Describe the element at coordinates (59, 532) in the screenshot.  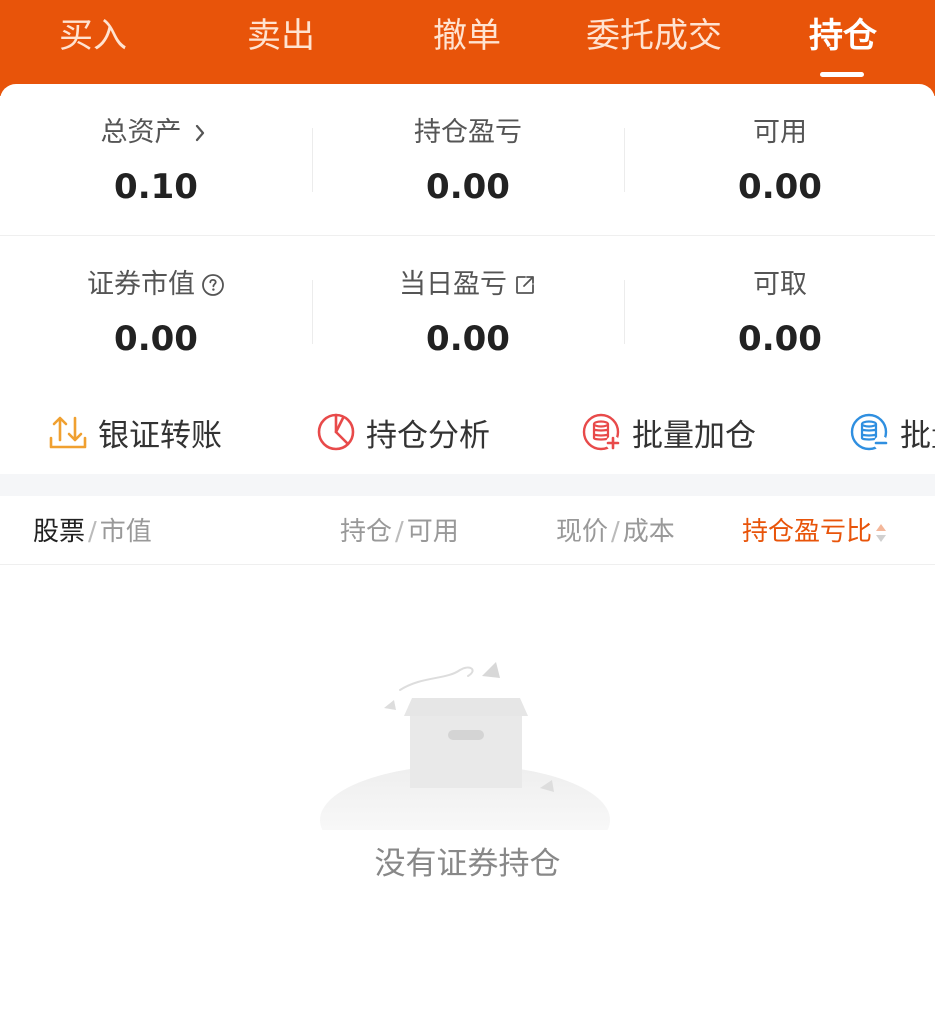
I see `col-stock-label: 股票` at that location.